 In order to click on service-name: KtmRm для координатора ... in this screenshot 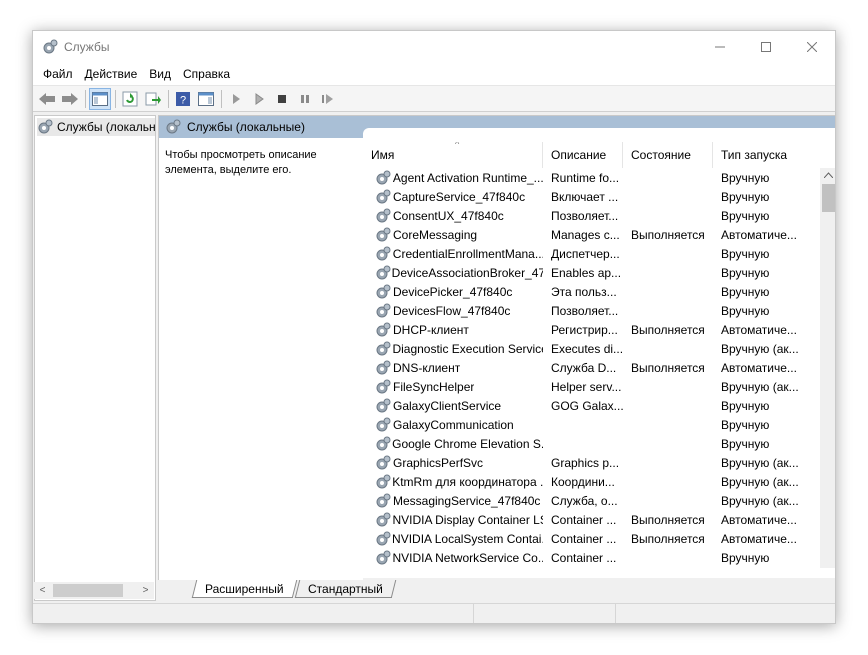, I will do `click(467, 481)`.